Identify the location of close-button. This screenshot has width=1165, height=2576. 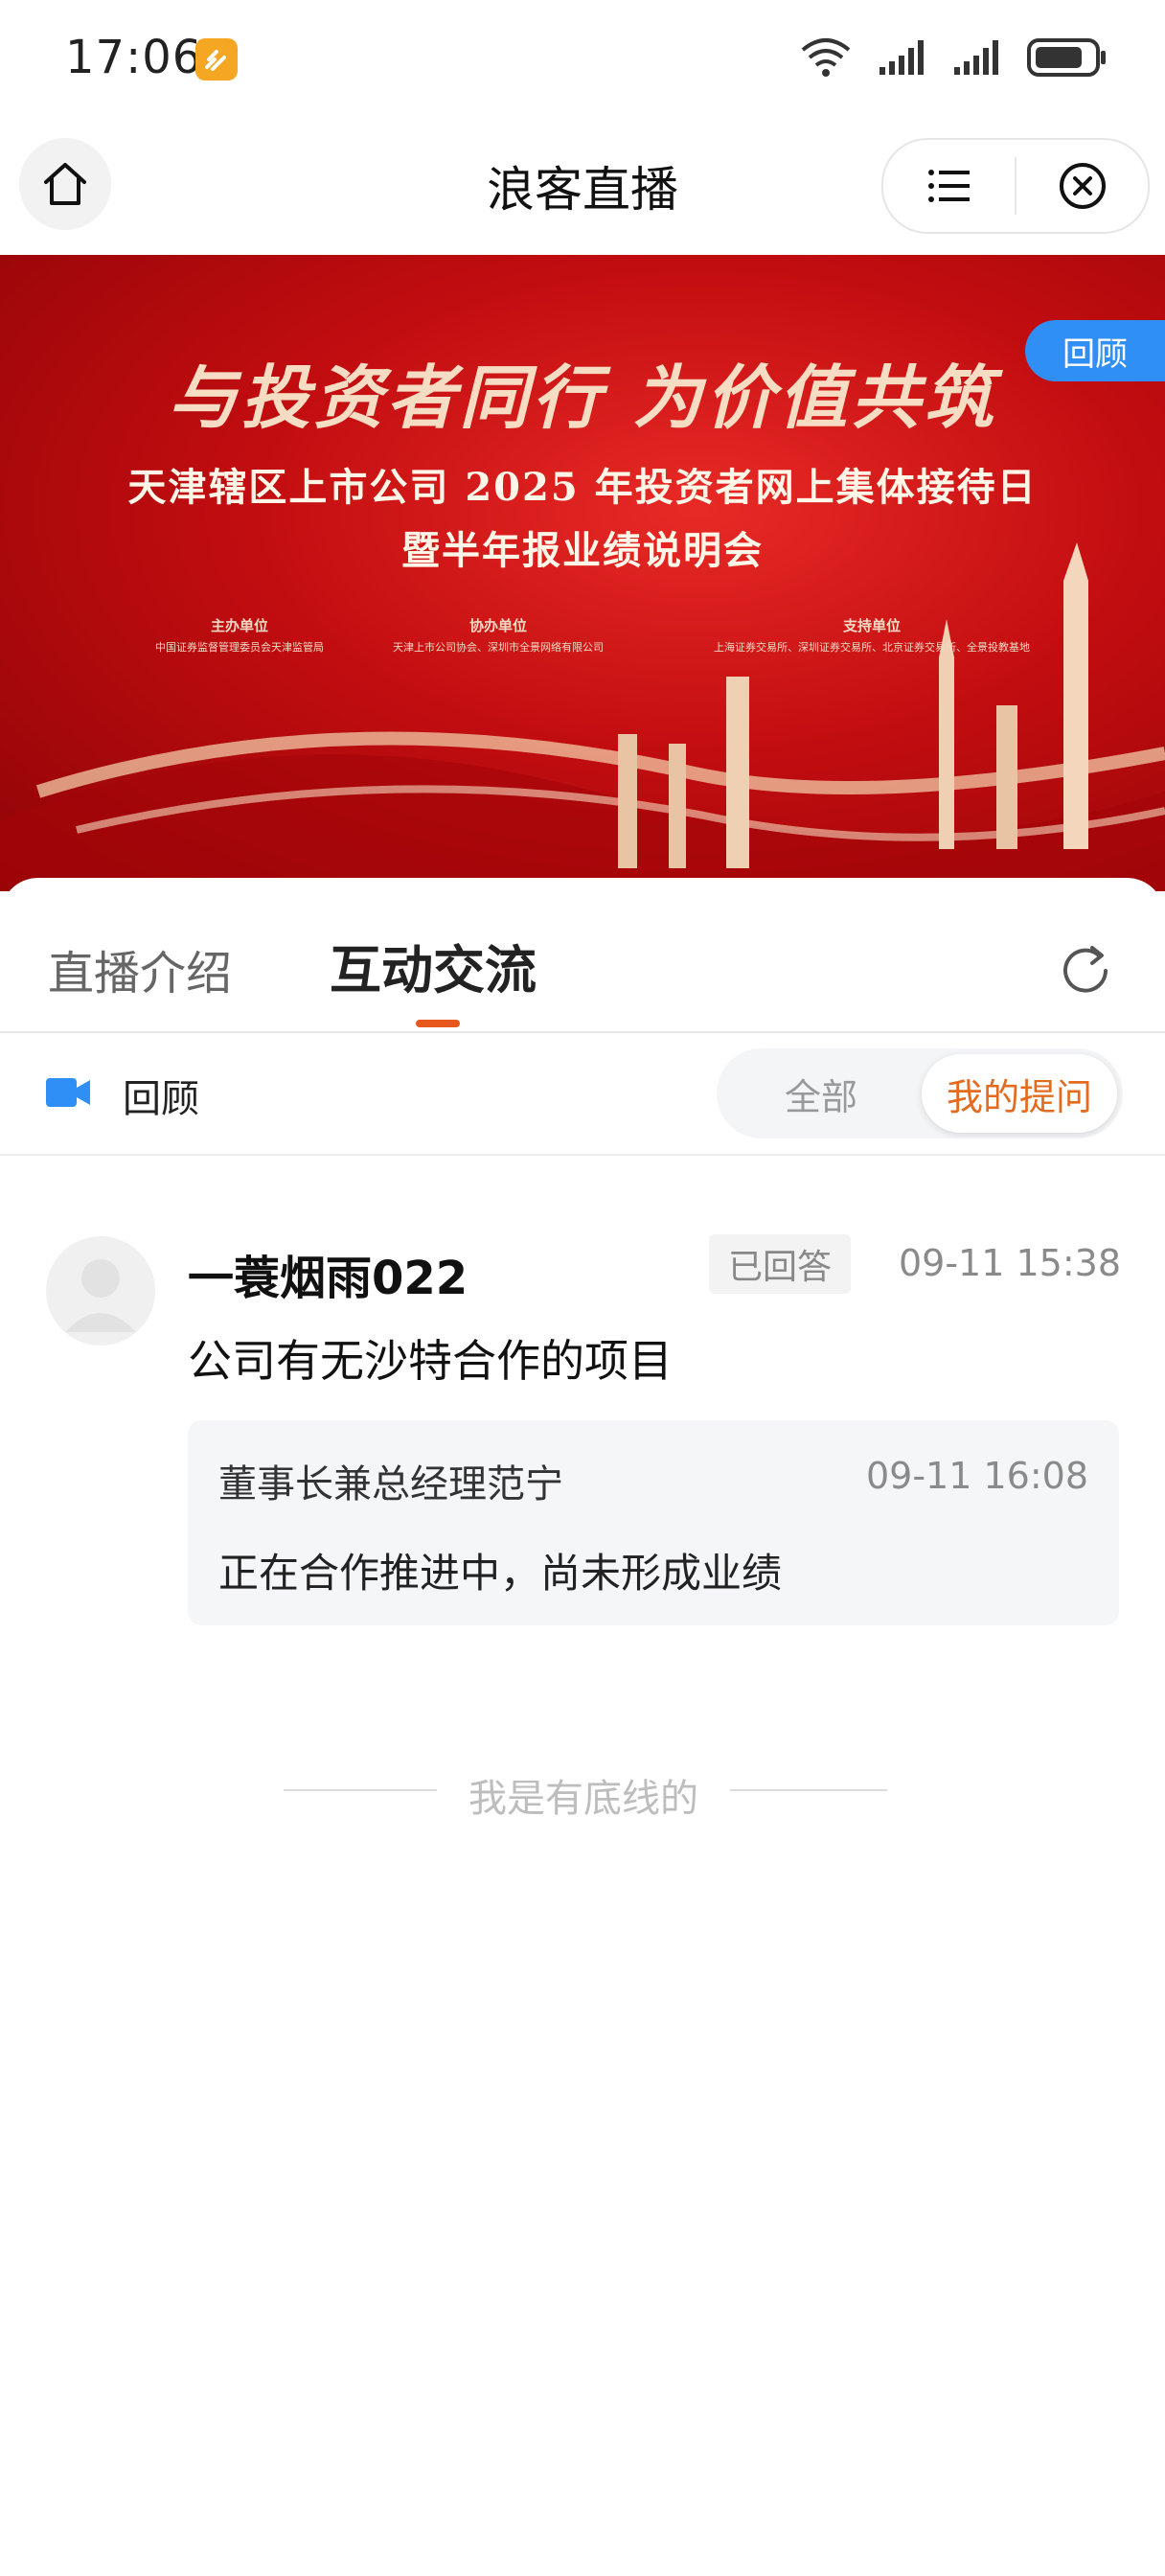
(1082, 186).